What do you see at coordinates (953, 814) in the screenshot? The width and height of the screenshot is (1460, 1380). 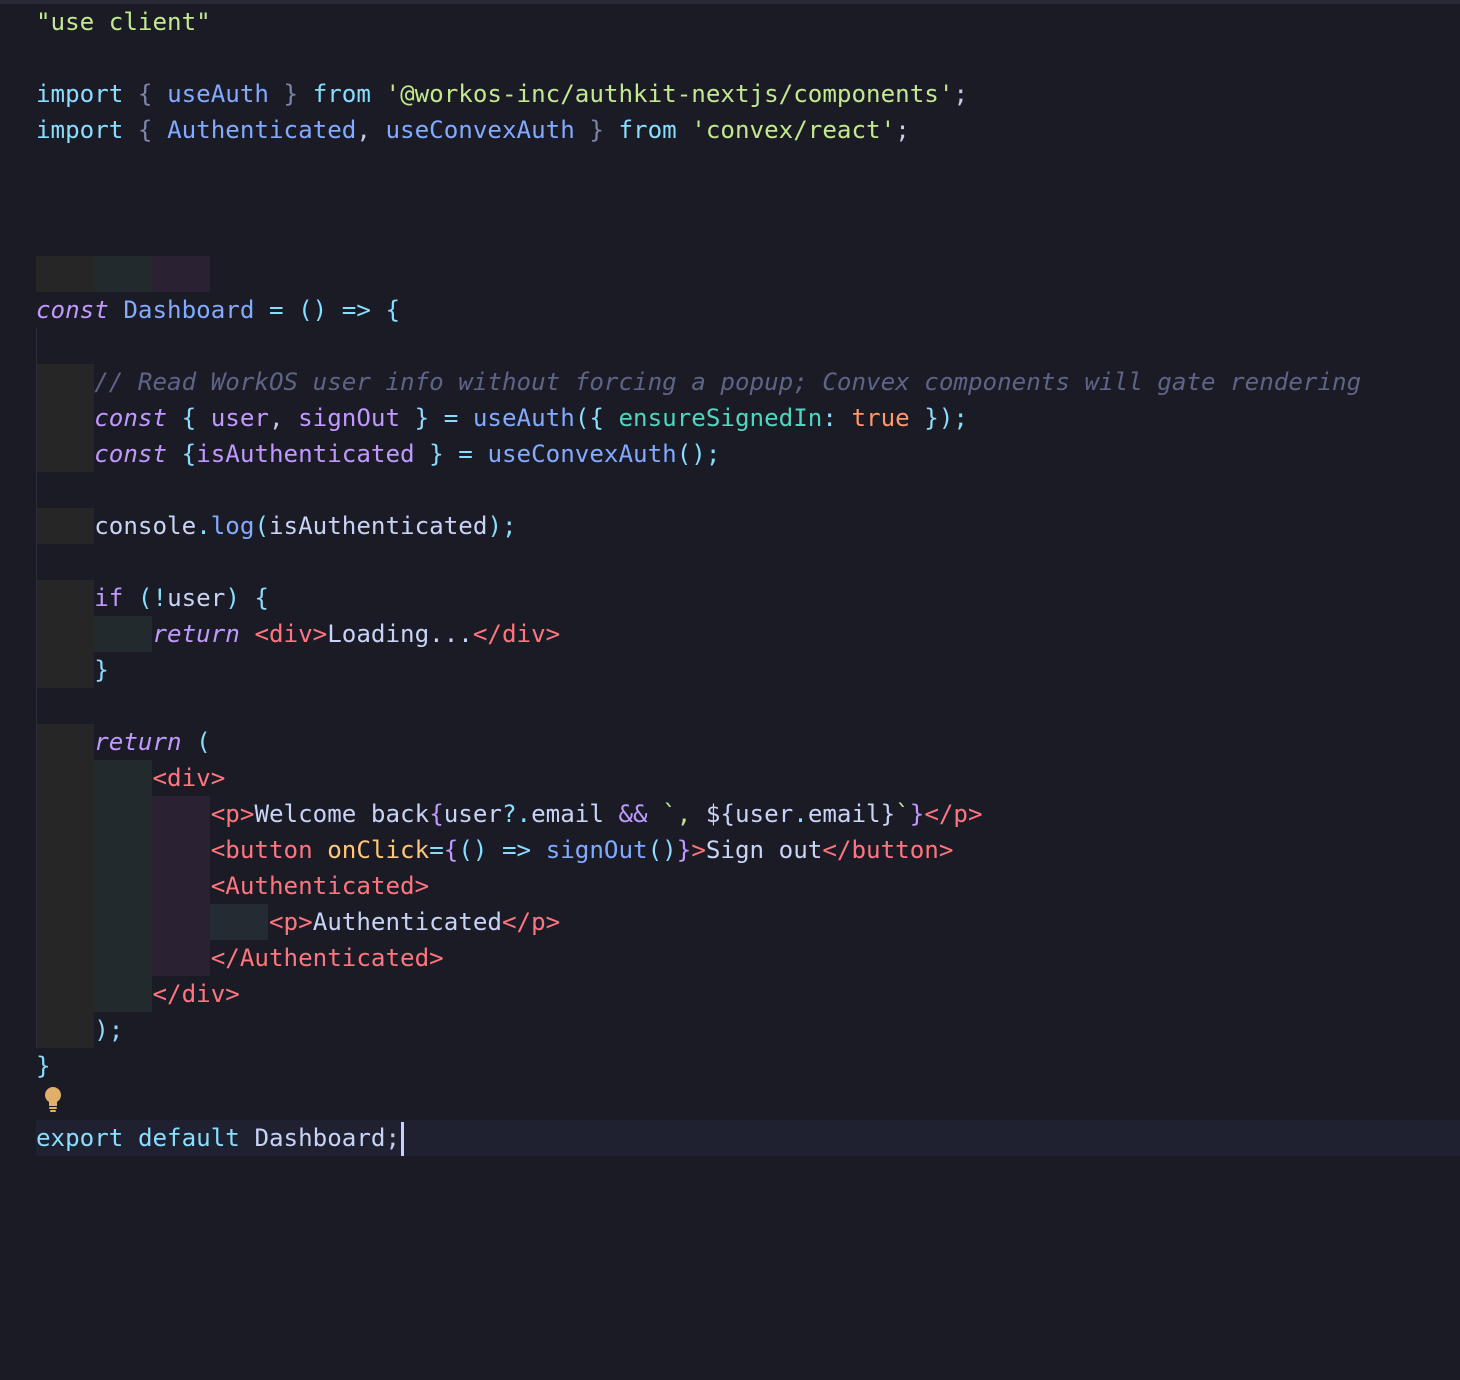 I see `code-token: </p>` at bounding box center [953, 814].